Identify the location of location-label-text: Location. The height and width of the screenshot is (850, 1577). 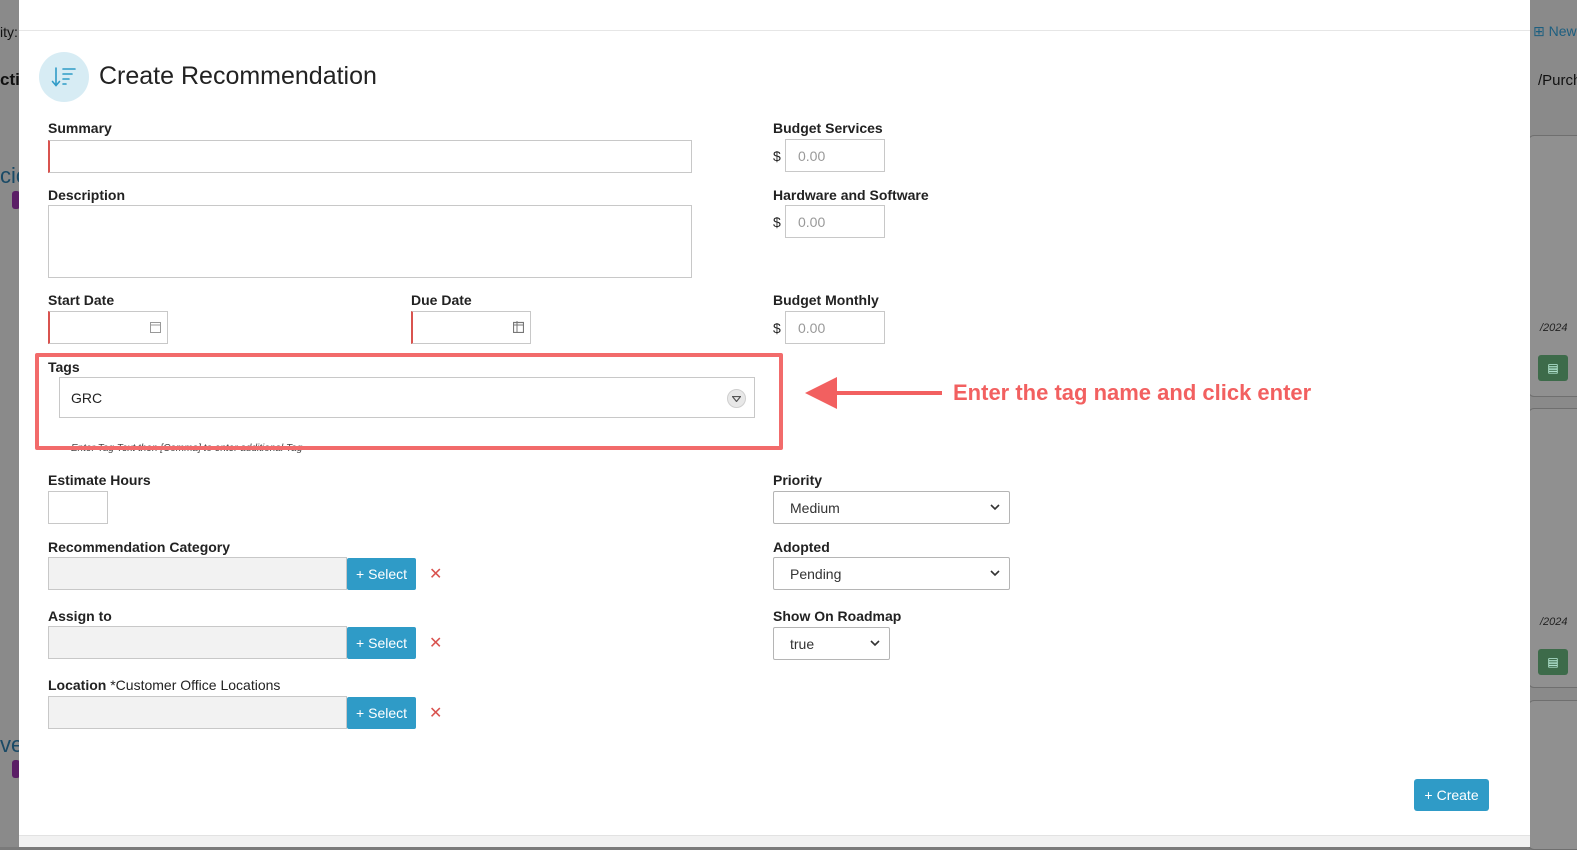
(77, 685).